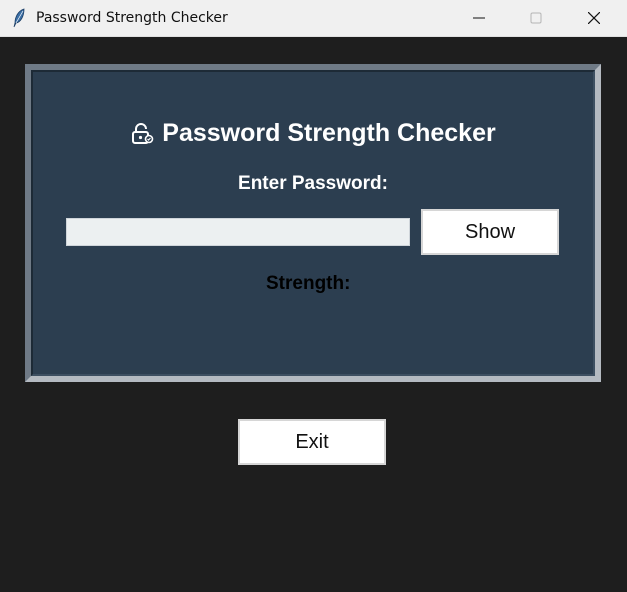 The width and height of the screenshot is (627, 592). Describe the element at coordinates (132, 18) in the screenshot. I see `window-title: Password Strength Checker` at that location.